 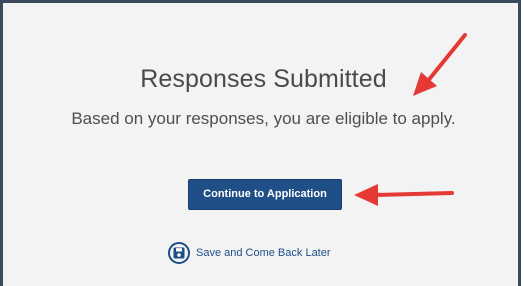 I want to click on floppy-disk-icon, so click(x=179, y=253).